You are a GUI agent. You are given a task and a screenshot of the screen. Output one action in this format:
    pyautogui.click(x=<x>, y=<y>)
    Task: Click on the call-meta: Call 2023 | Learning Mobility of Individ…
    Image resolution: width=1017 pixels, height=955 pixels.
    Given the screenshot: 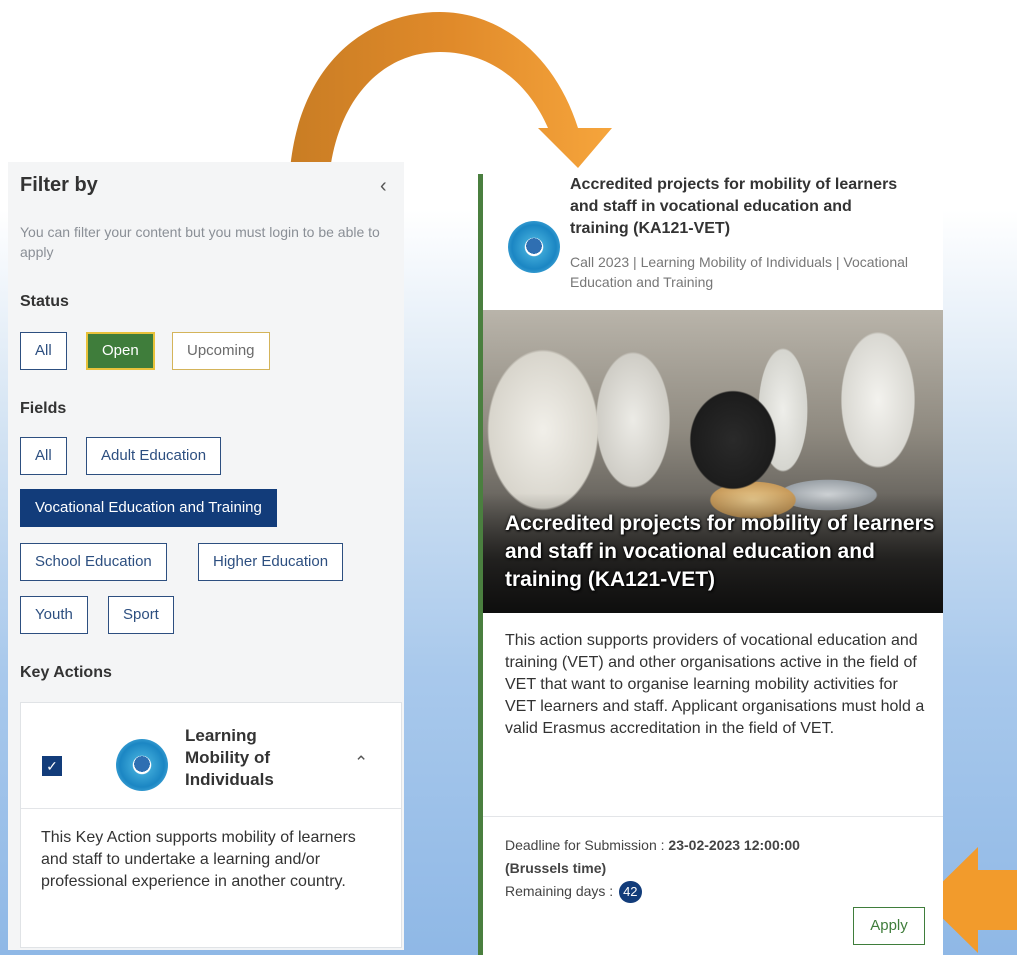 What is the action you would take?
    pyautogui.click(x=739, y=272)
    